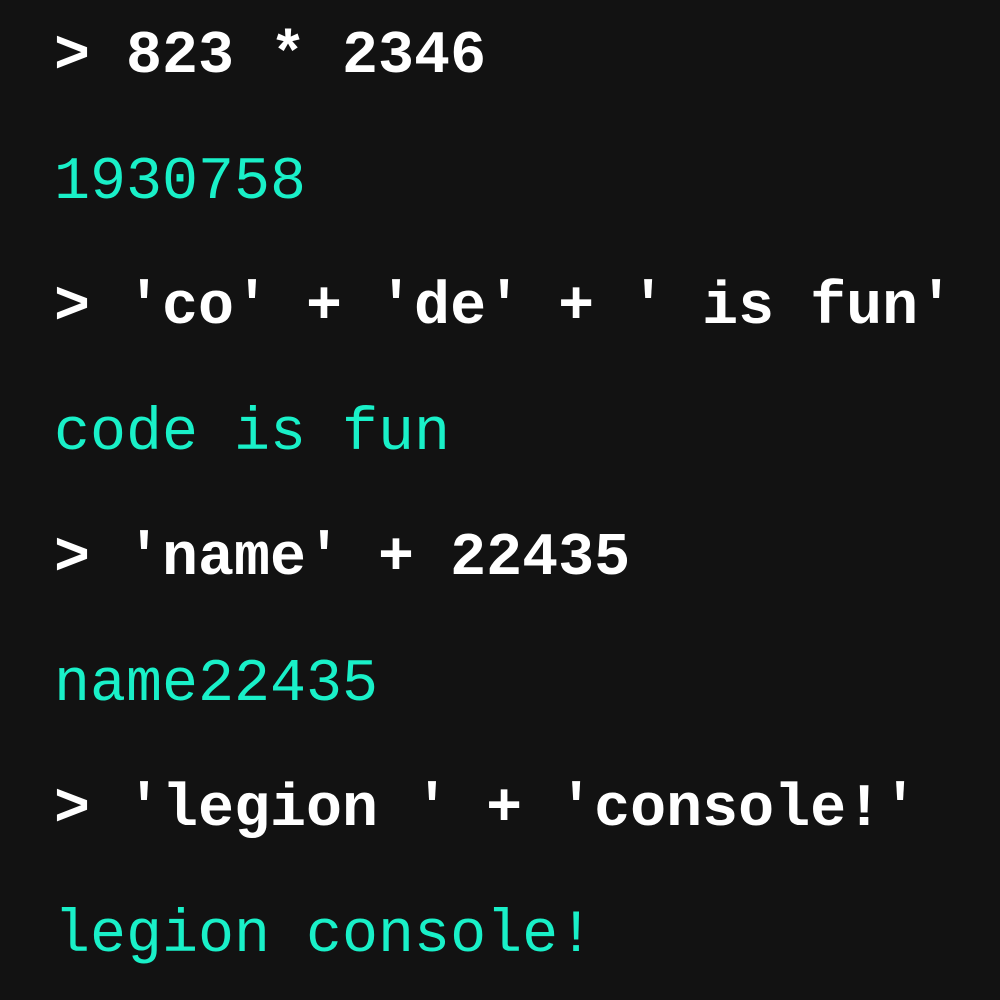 This screenshot has height=1000, width=1000. Describe the element at coordinates (324, 936) in the screenshot. I see `console-result-line: legion console!` at that location.